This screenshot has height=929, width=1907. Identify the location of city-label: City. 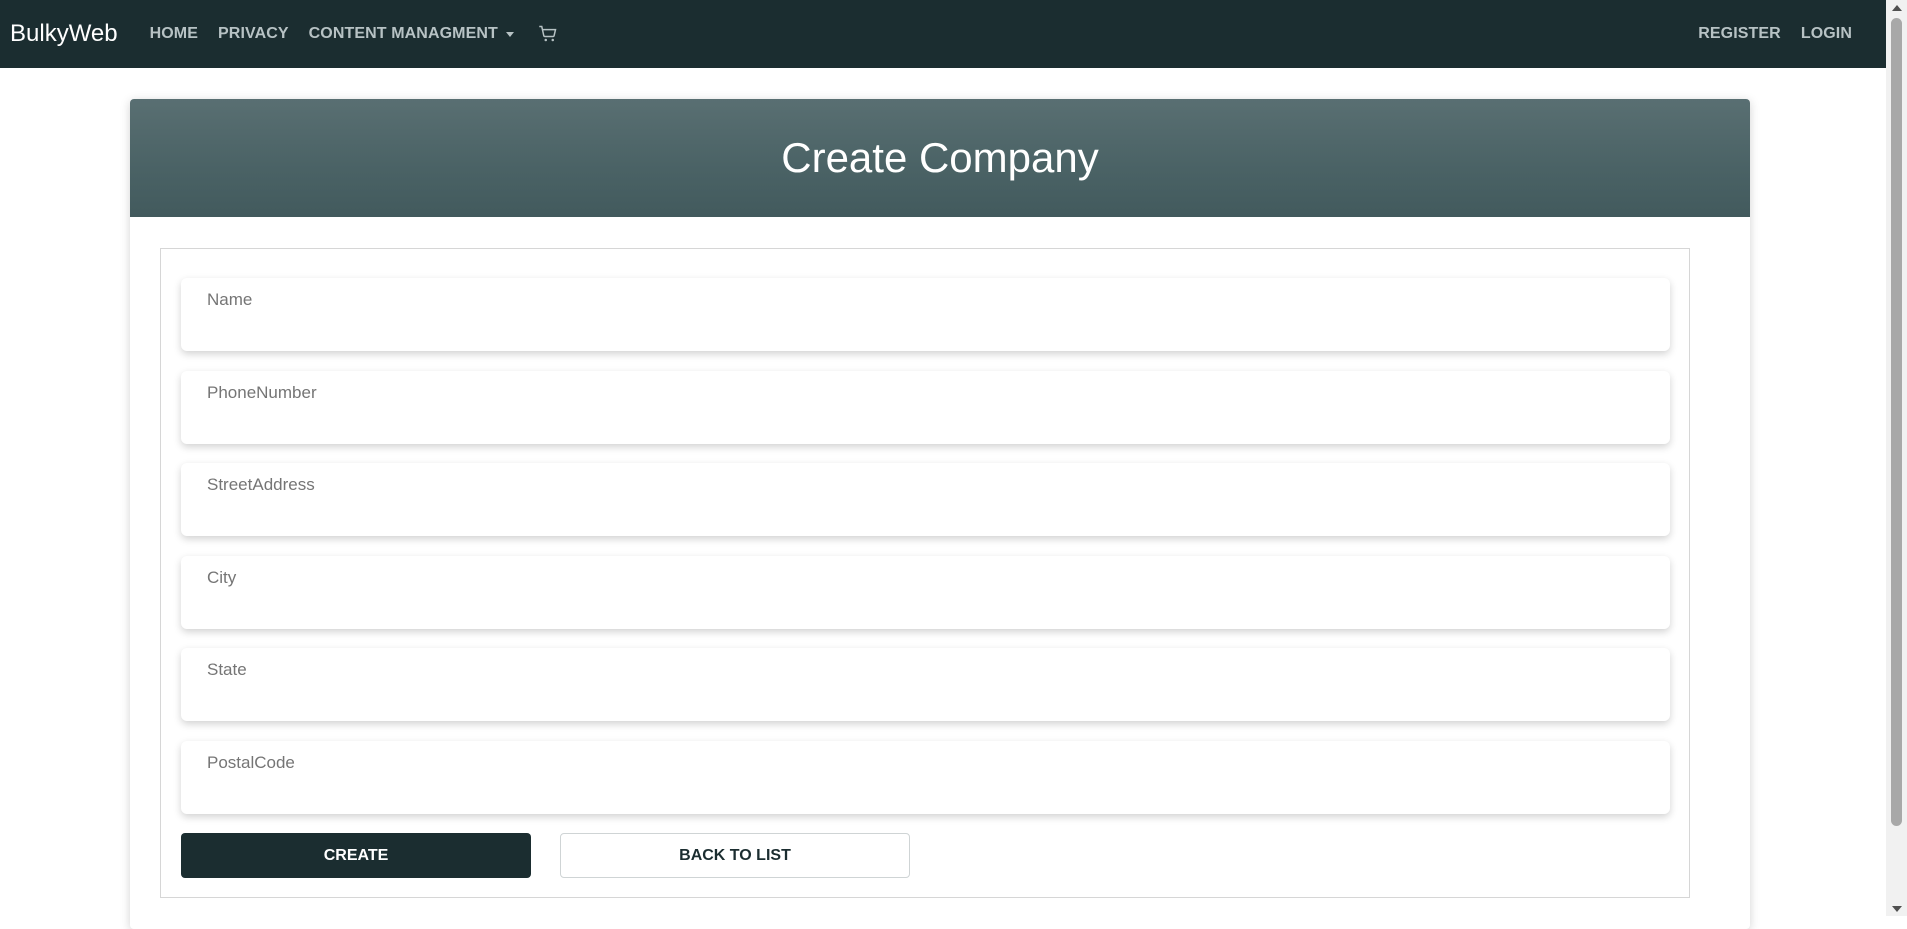
(222, 577).